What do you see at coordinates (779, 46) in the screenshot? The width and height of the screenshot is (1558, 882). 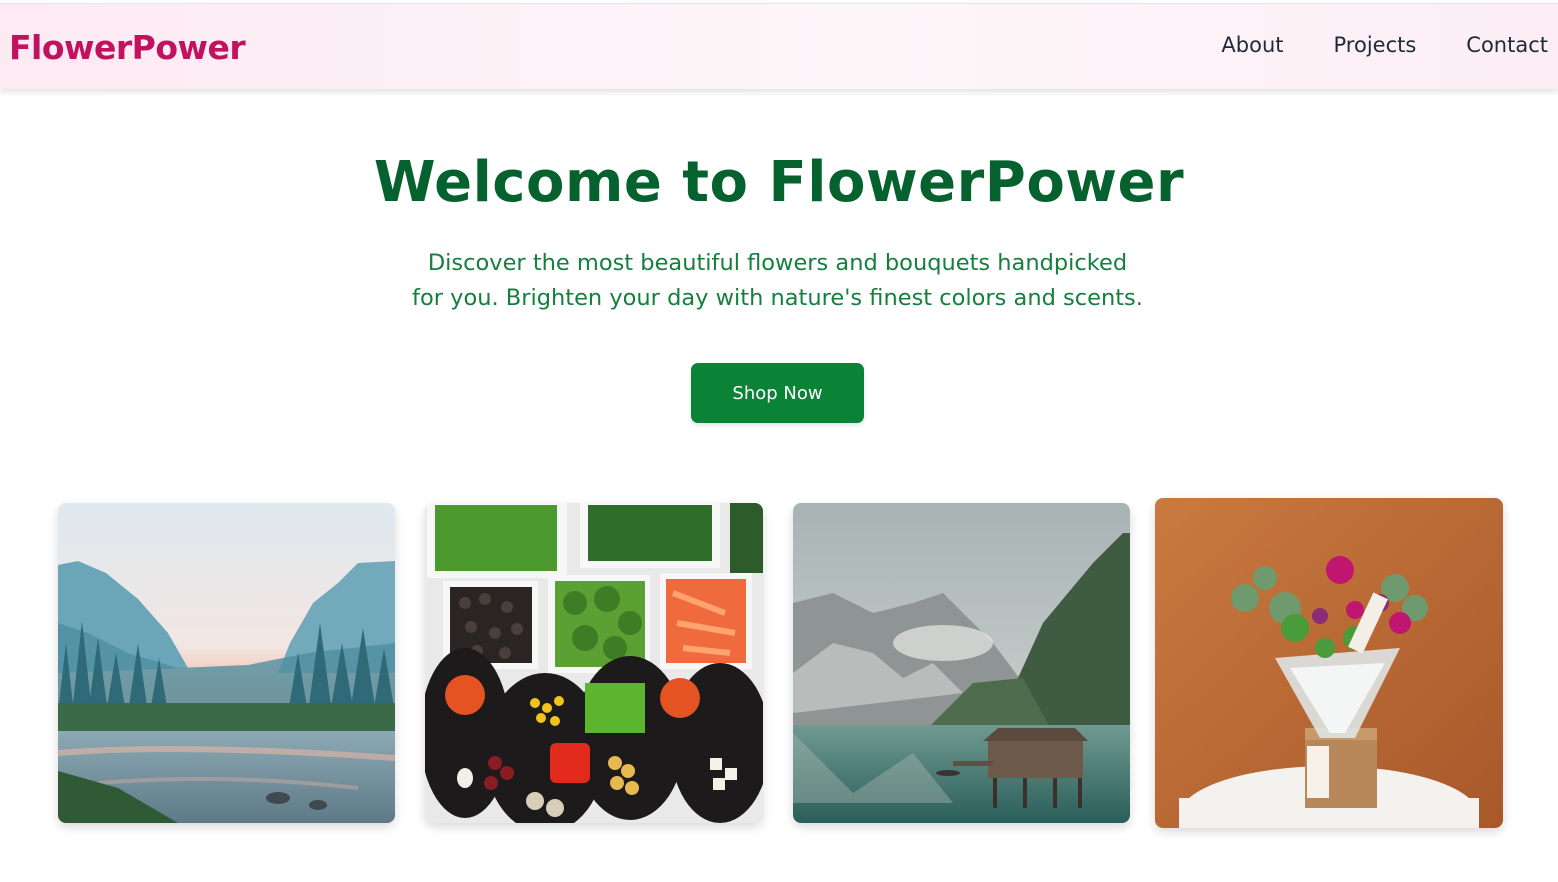 I see `navbar: FlowerPower About Projects Contact` at bounding box center [779, 46].